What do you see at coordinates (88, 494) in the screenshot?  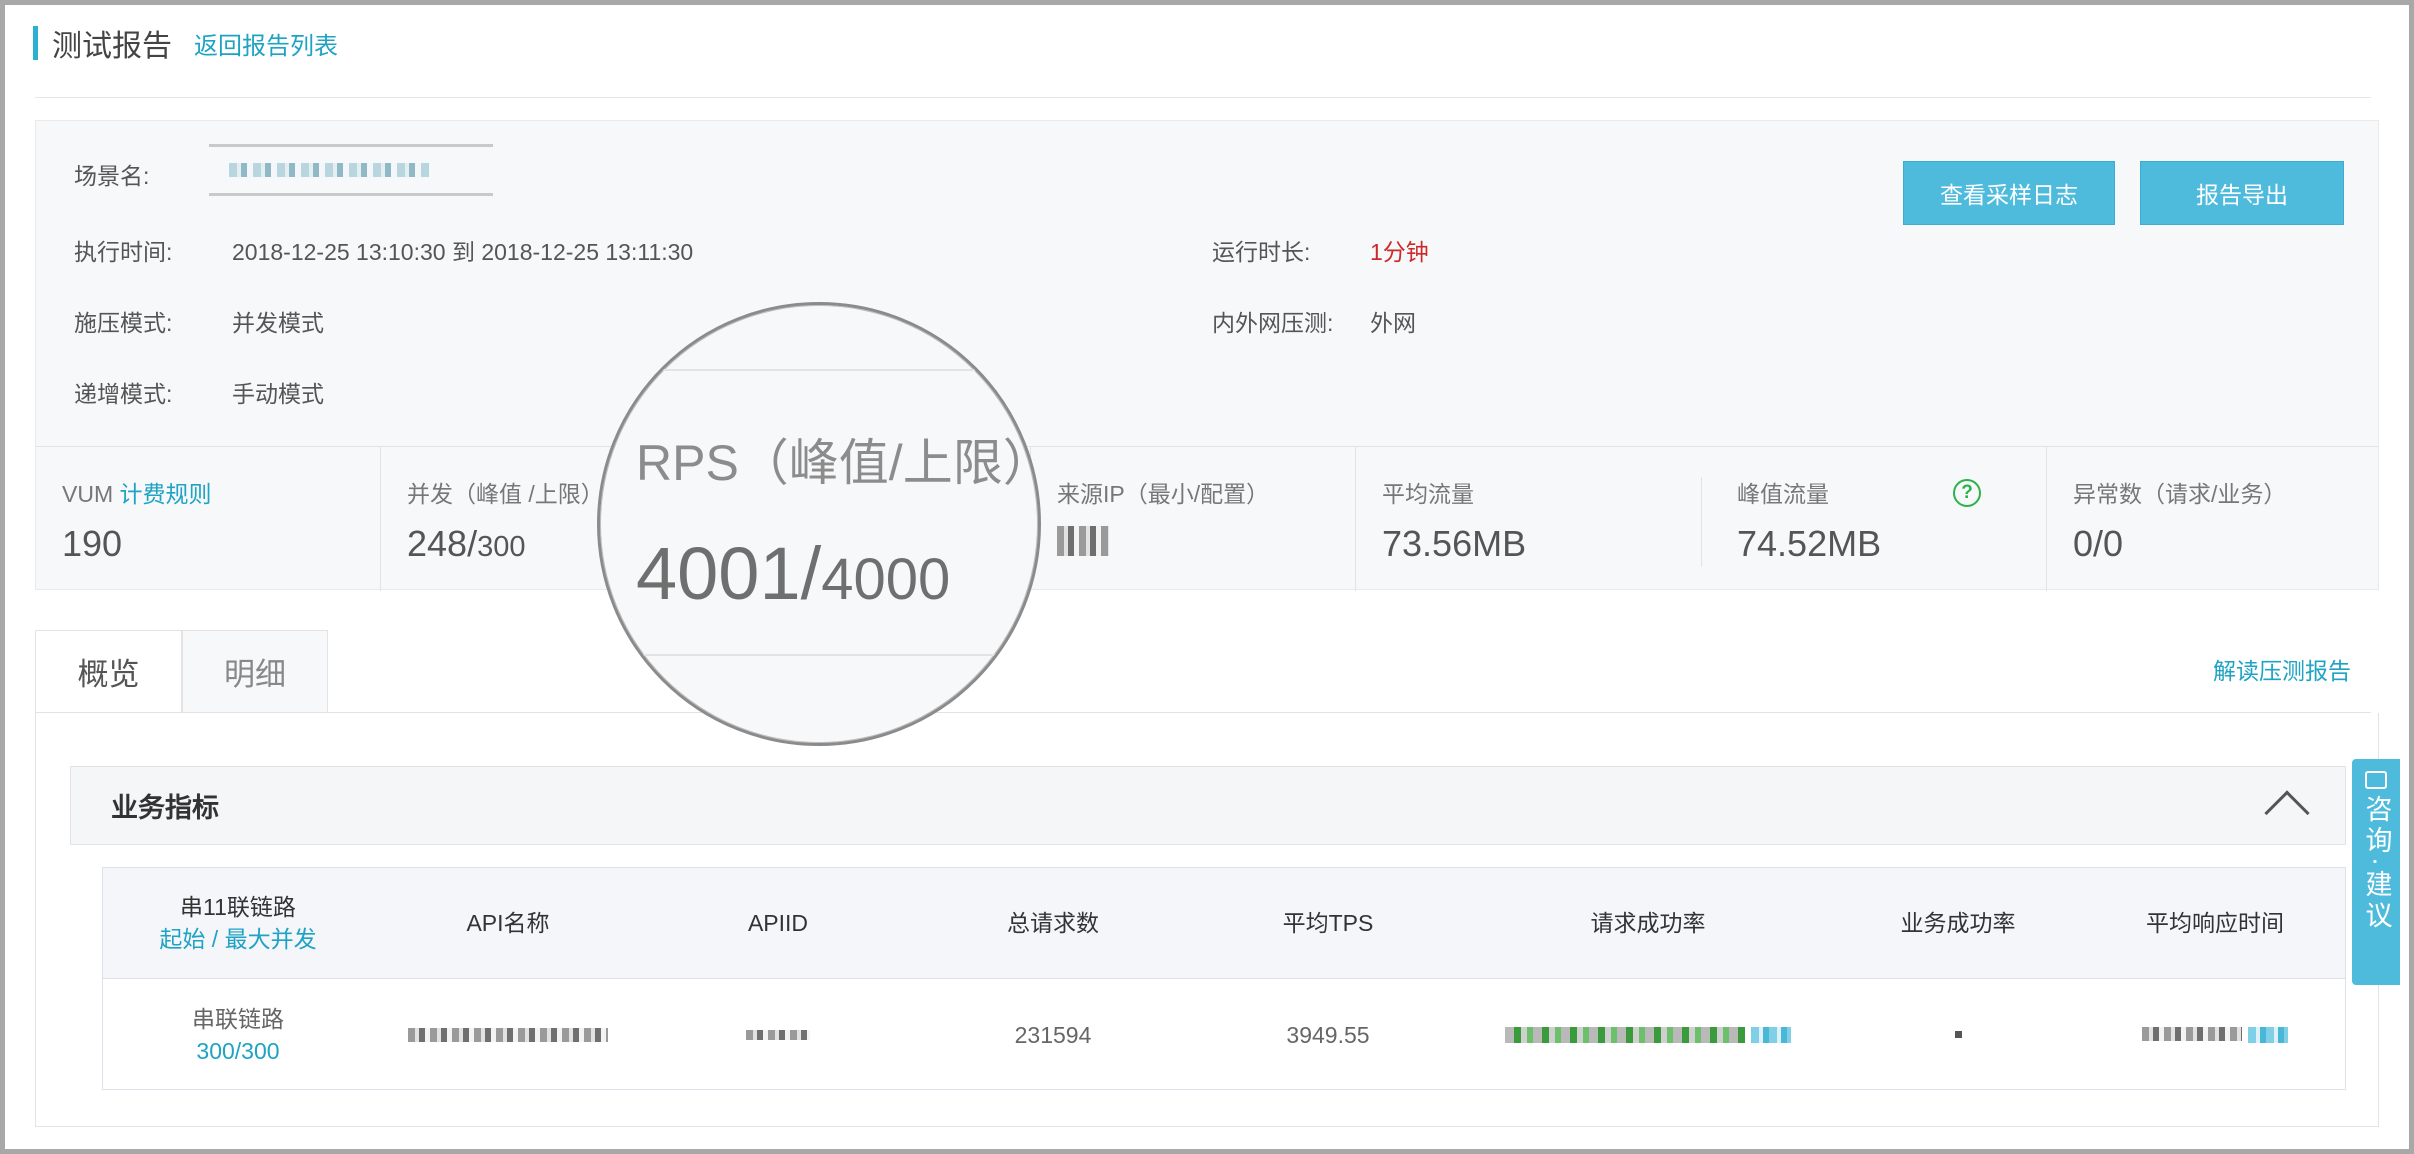 I see `vum-label: VUM` at bounding box center [88, 494].